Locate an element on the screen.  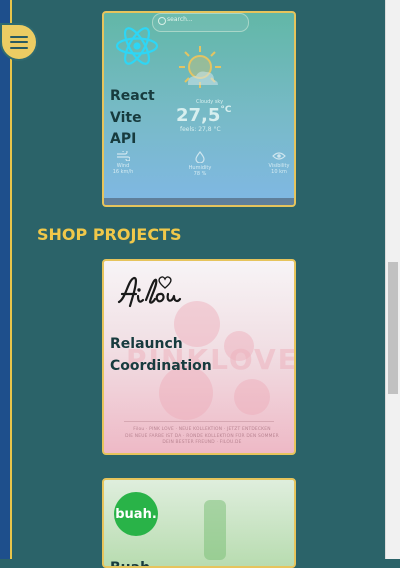
filou-logo-icon is located at coordinates (149, 292).